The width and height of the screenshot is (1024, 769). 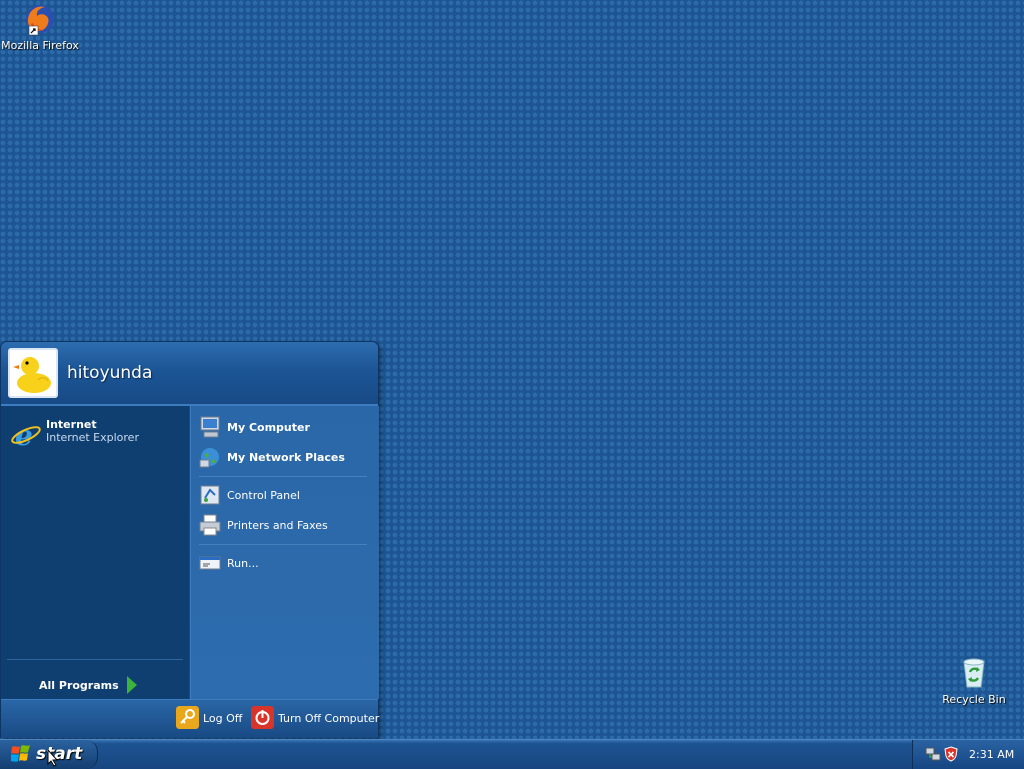 I want to click on taskbar: start 2:31 AM, so click(x=512, y=754).